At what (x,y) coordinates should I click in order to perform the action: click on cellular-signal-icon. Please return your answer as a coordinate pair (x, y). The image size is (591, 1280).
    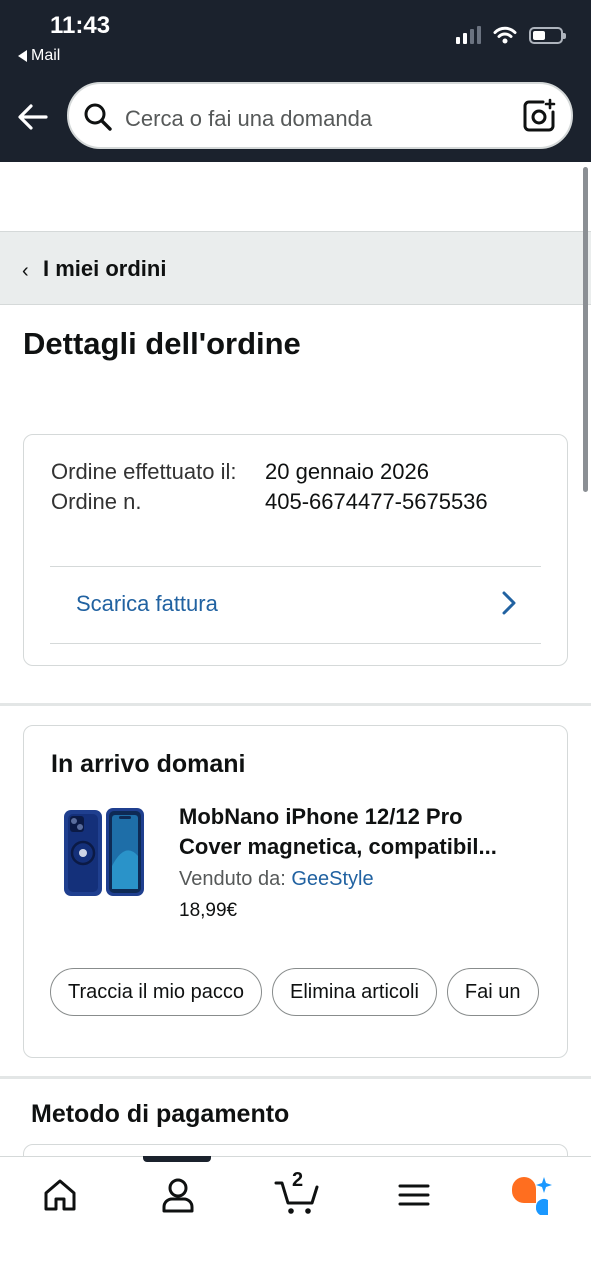
    Looking at the image, I should click on (468, 35).